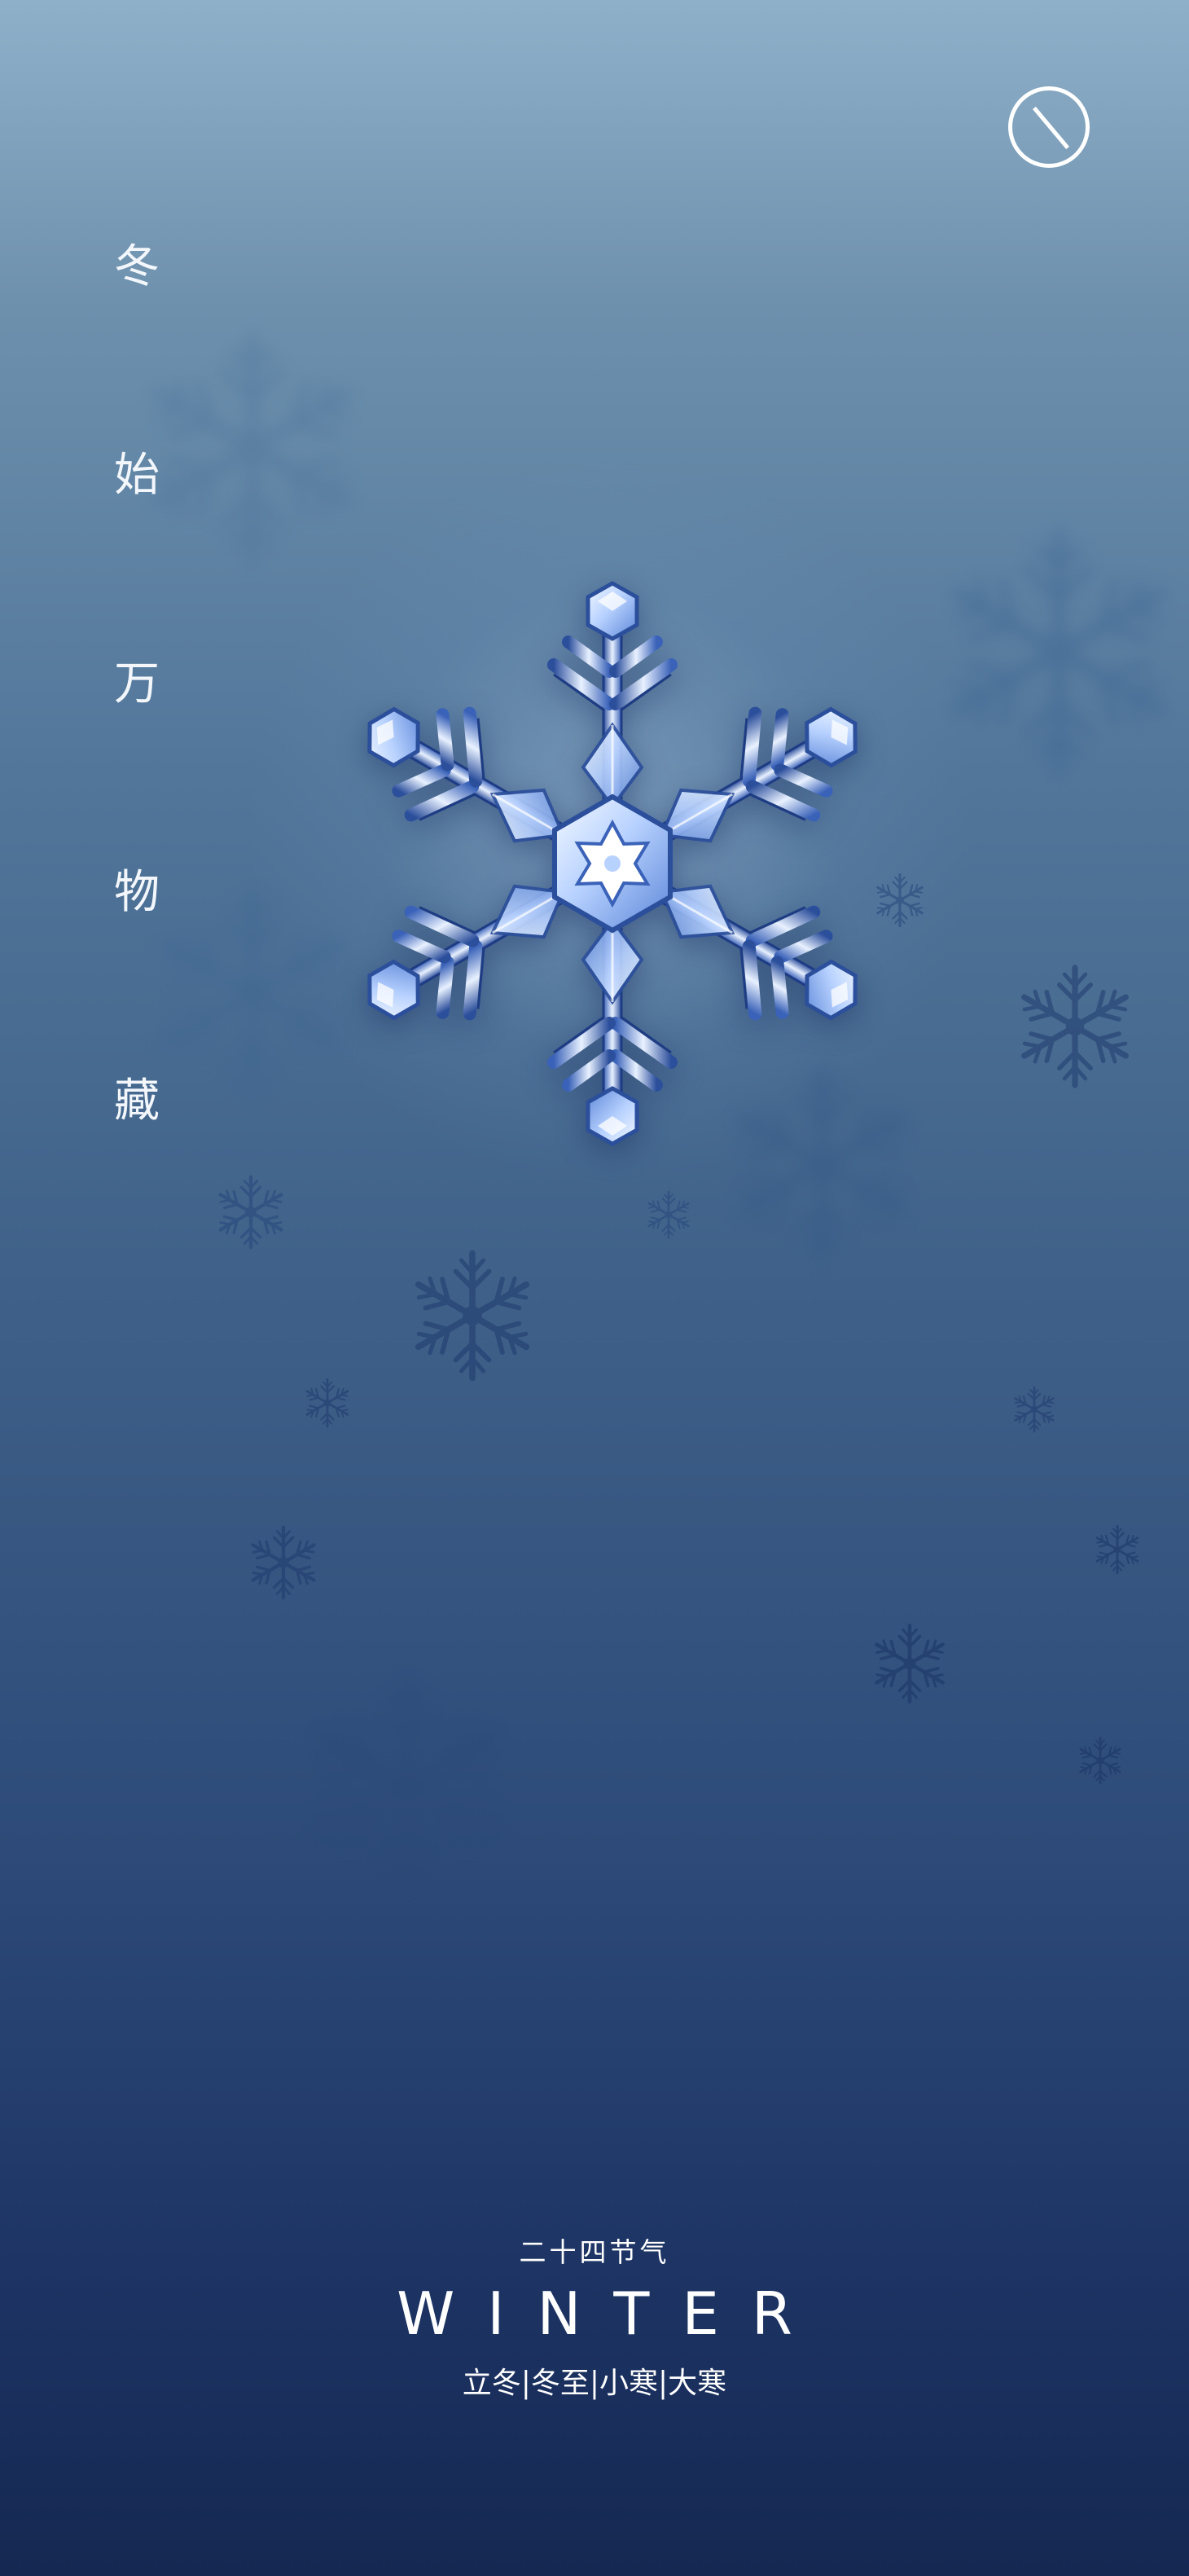 The height and width of the screenshot is (2576, 1189). Describe the element at coordinates (594, 2252) in the screenshot. I see `subtitle: 二十四节气` at that location.